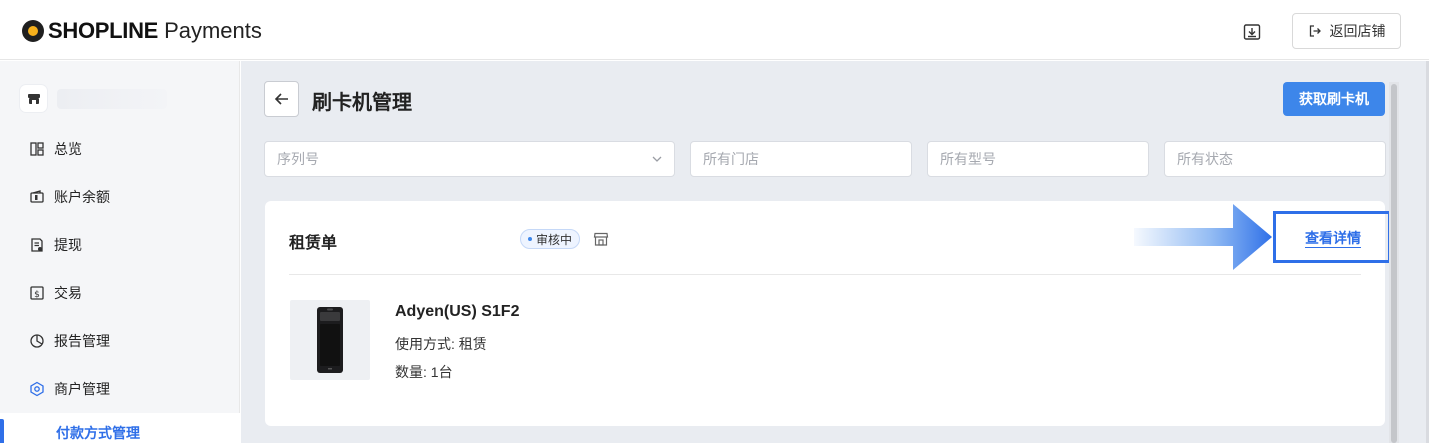 Image resolution: width=1429 pixels, height=443 pixels. Describe the element at coordinates (1333, 238) in the screenshot. I see `view-details-link: 查看详情` at that location.